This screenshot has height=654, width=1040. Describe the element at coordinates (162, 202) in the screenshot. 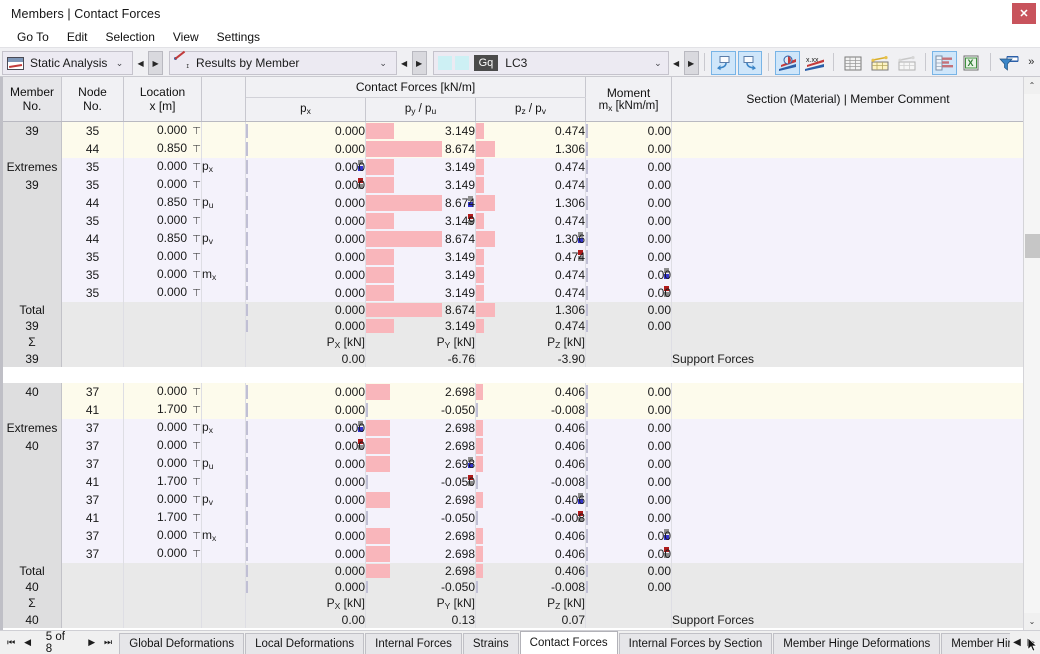

I see `cell-location: 0.850 ⊤` at that location.